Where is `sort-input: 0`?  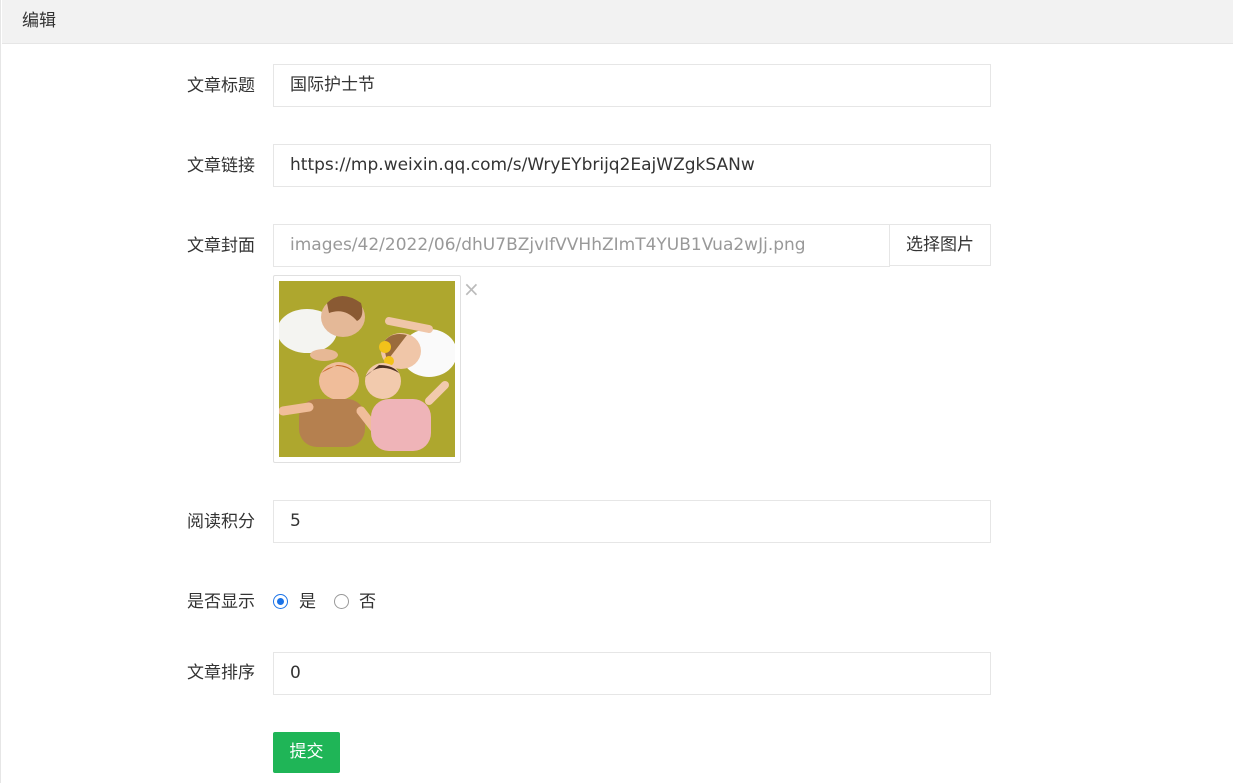 sort-input: 0 is located at coordinates (632, 673).